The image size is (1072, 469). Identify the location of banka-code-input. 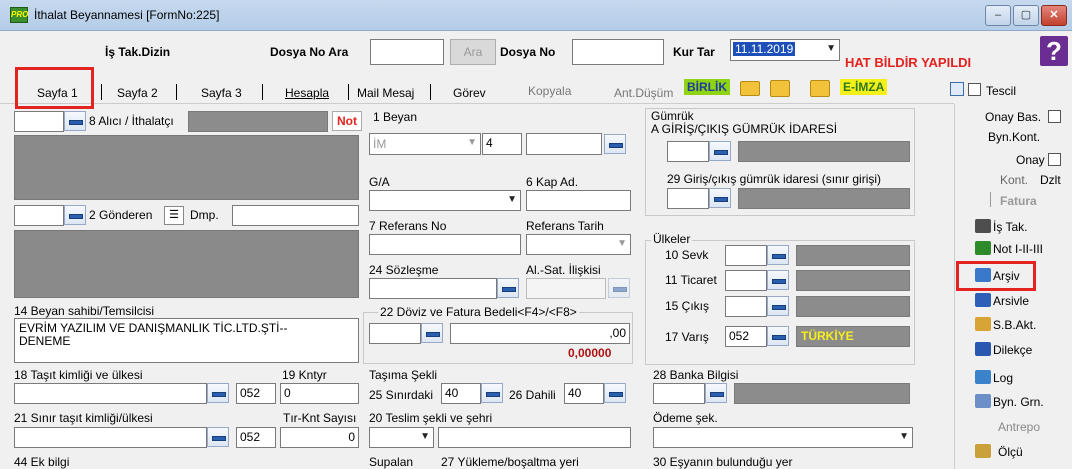
(679, 393).